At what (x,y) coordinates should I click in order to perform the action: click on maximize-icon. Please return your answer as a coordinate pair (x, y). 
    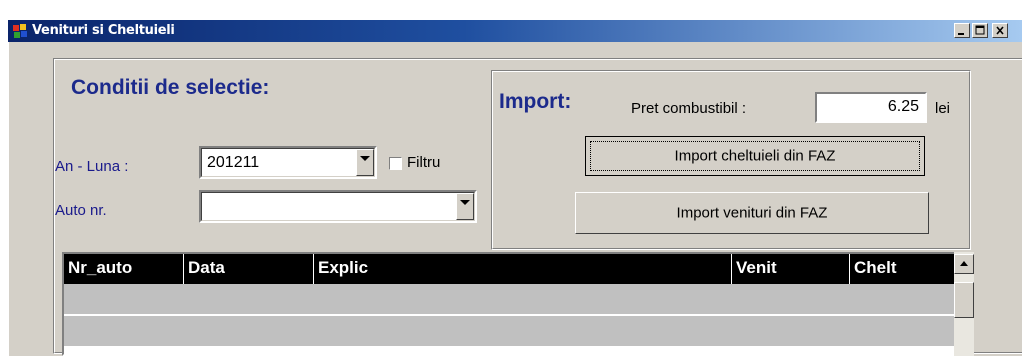
    Looking at the image, I should click on (980, 30).